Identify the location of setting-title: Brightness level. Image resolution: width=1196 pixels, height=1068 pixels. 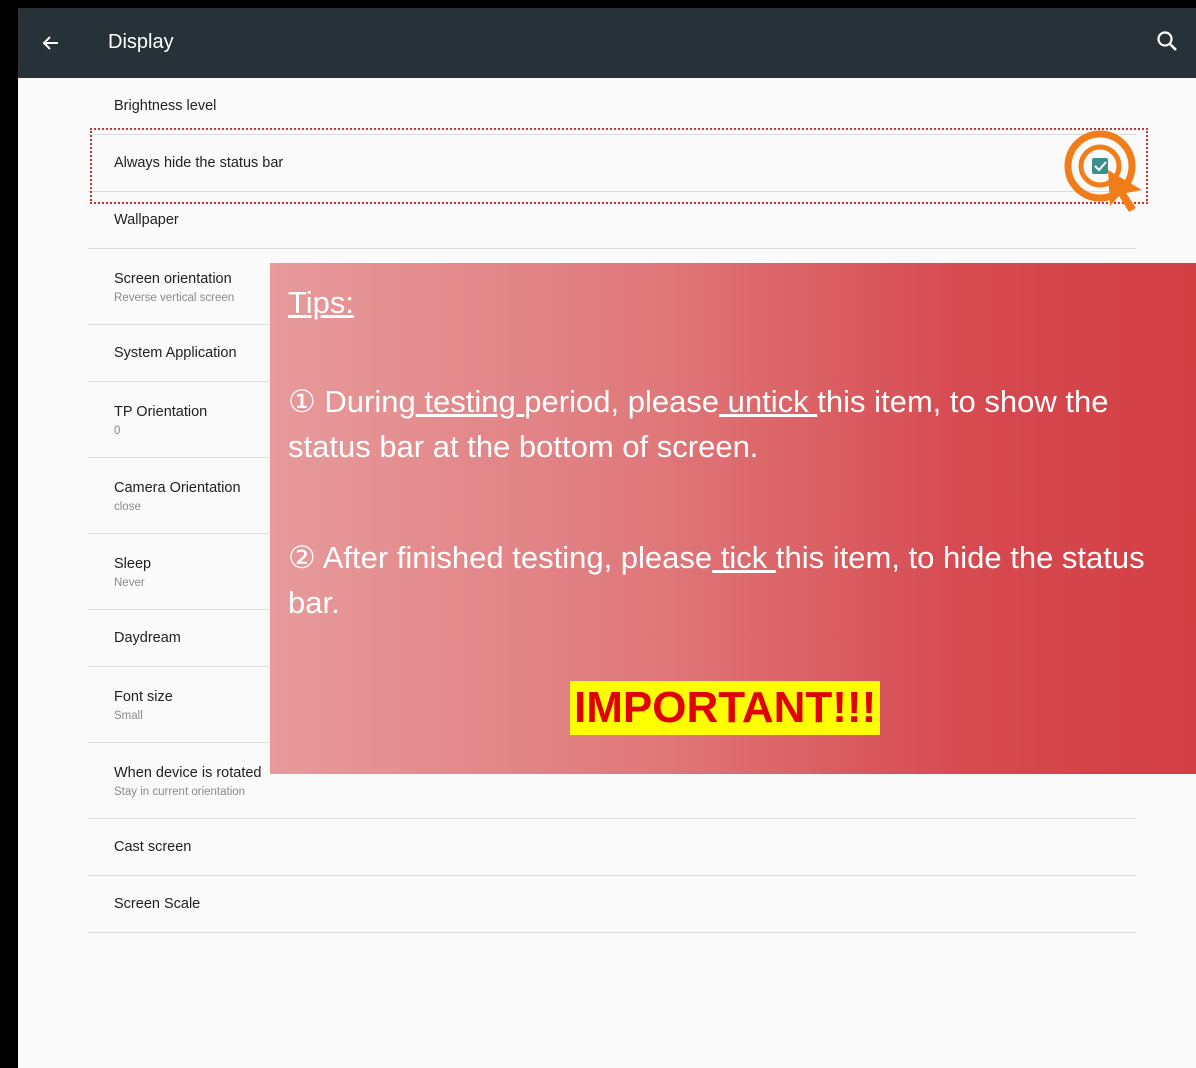
(165, 106).